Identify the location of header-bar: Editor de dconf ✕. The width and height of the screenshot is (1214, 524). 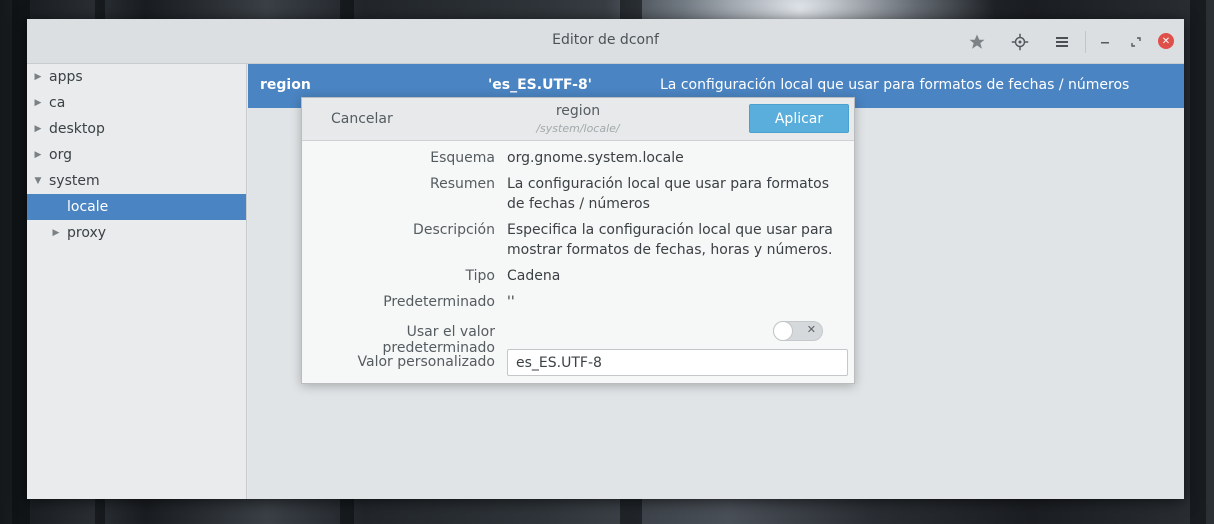
(605, 41).